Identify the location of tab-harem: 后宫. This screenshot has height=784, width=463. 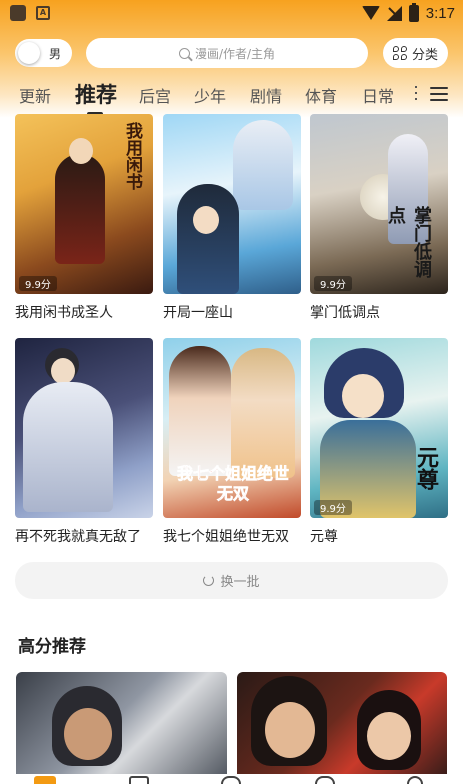
(155, 95).